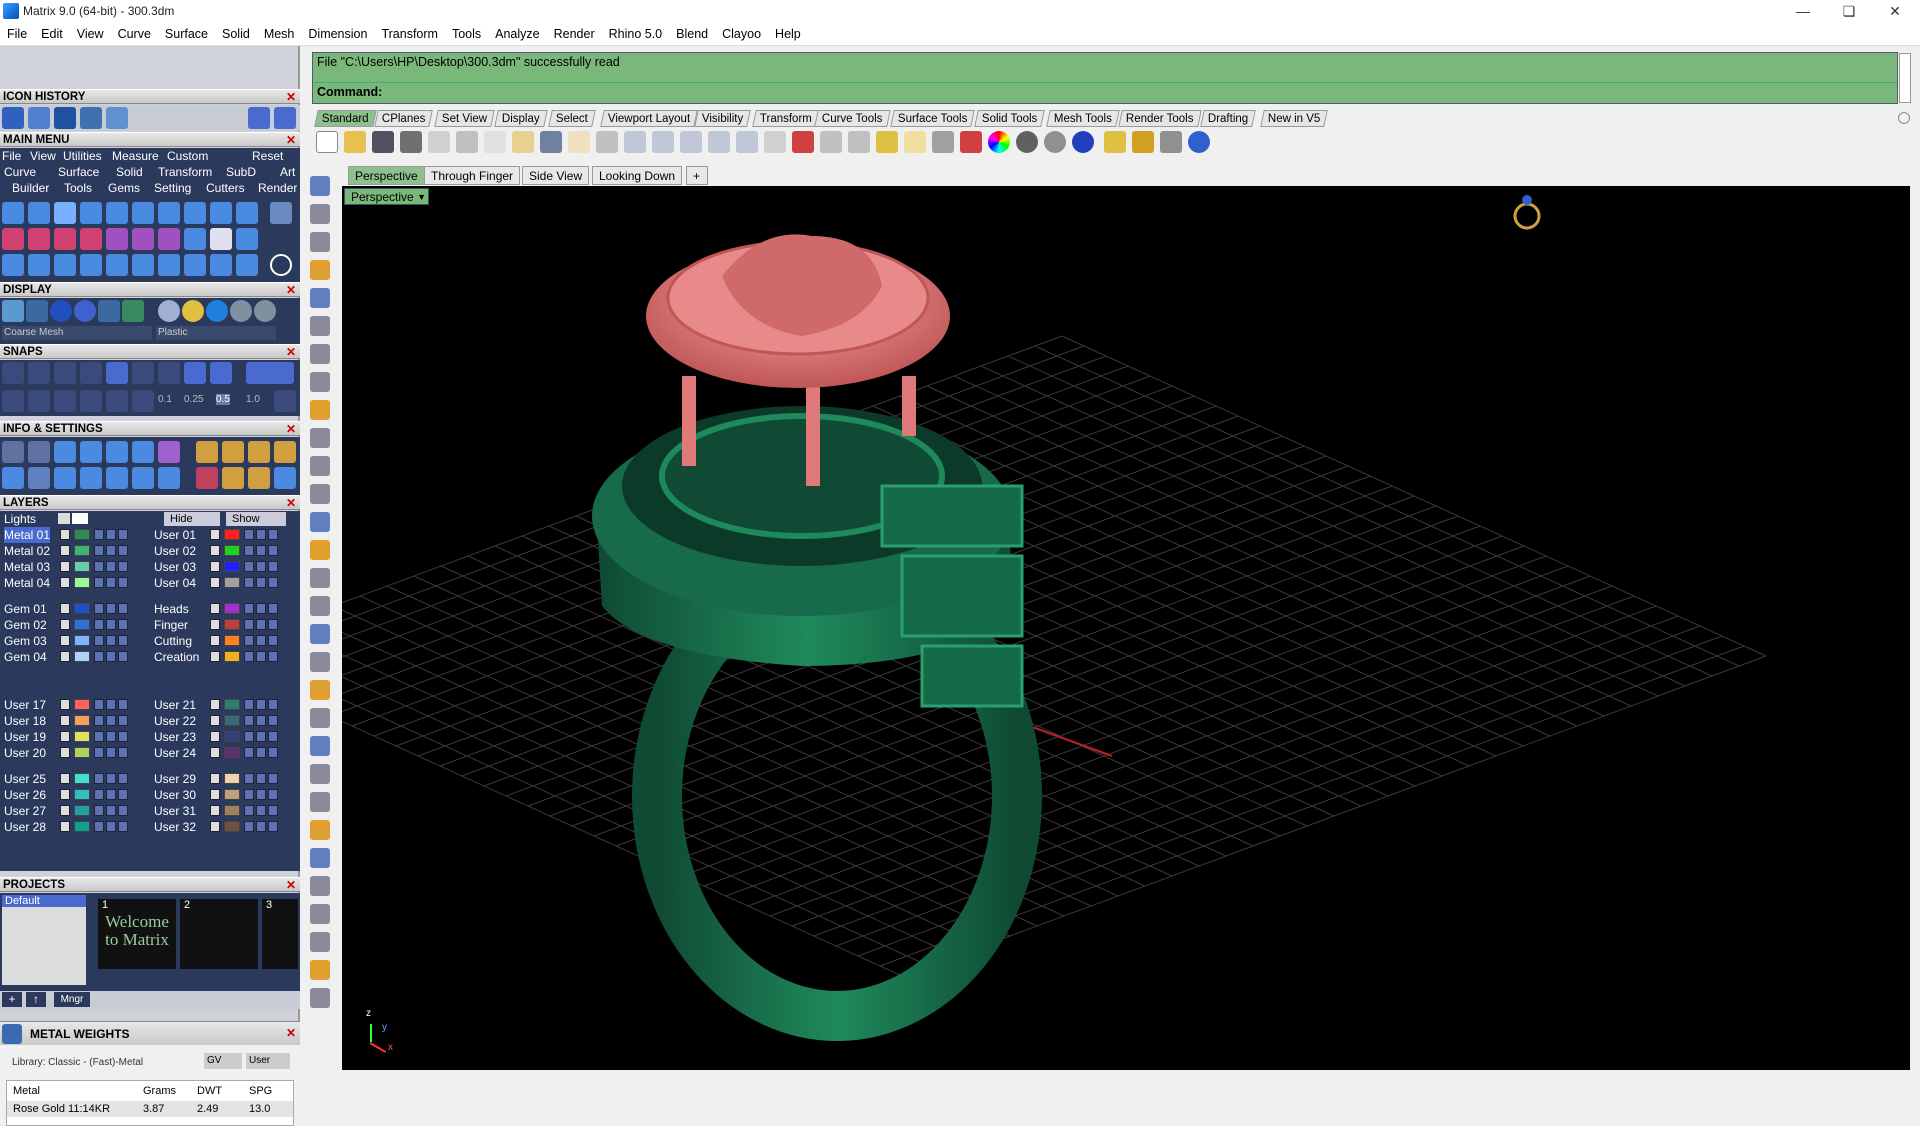 The height and width of the screenshot is (1126, 1920). Describe the element at coordinates (129, 172) in the screenshot. I see `category-solid: Solid` at that location.